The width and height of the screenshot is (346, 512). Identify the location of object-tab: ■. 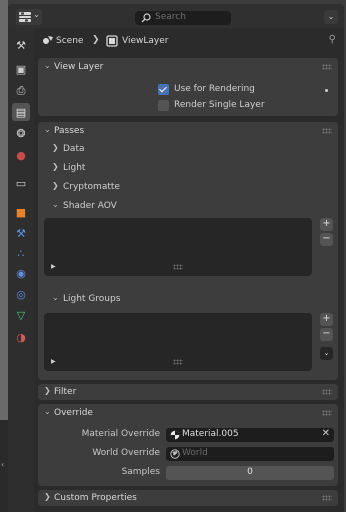
(21, 212).